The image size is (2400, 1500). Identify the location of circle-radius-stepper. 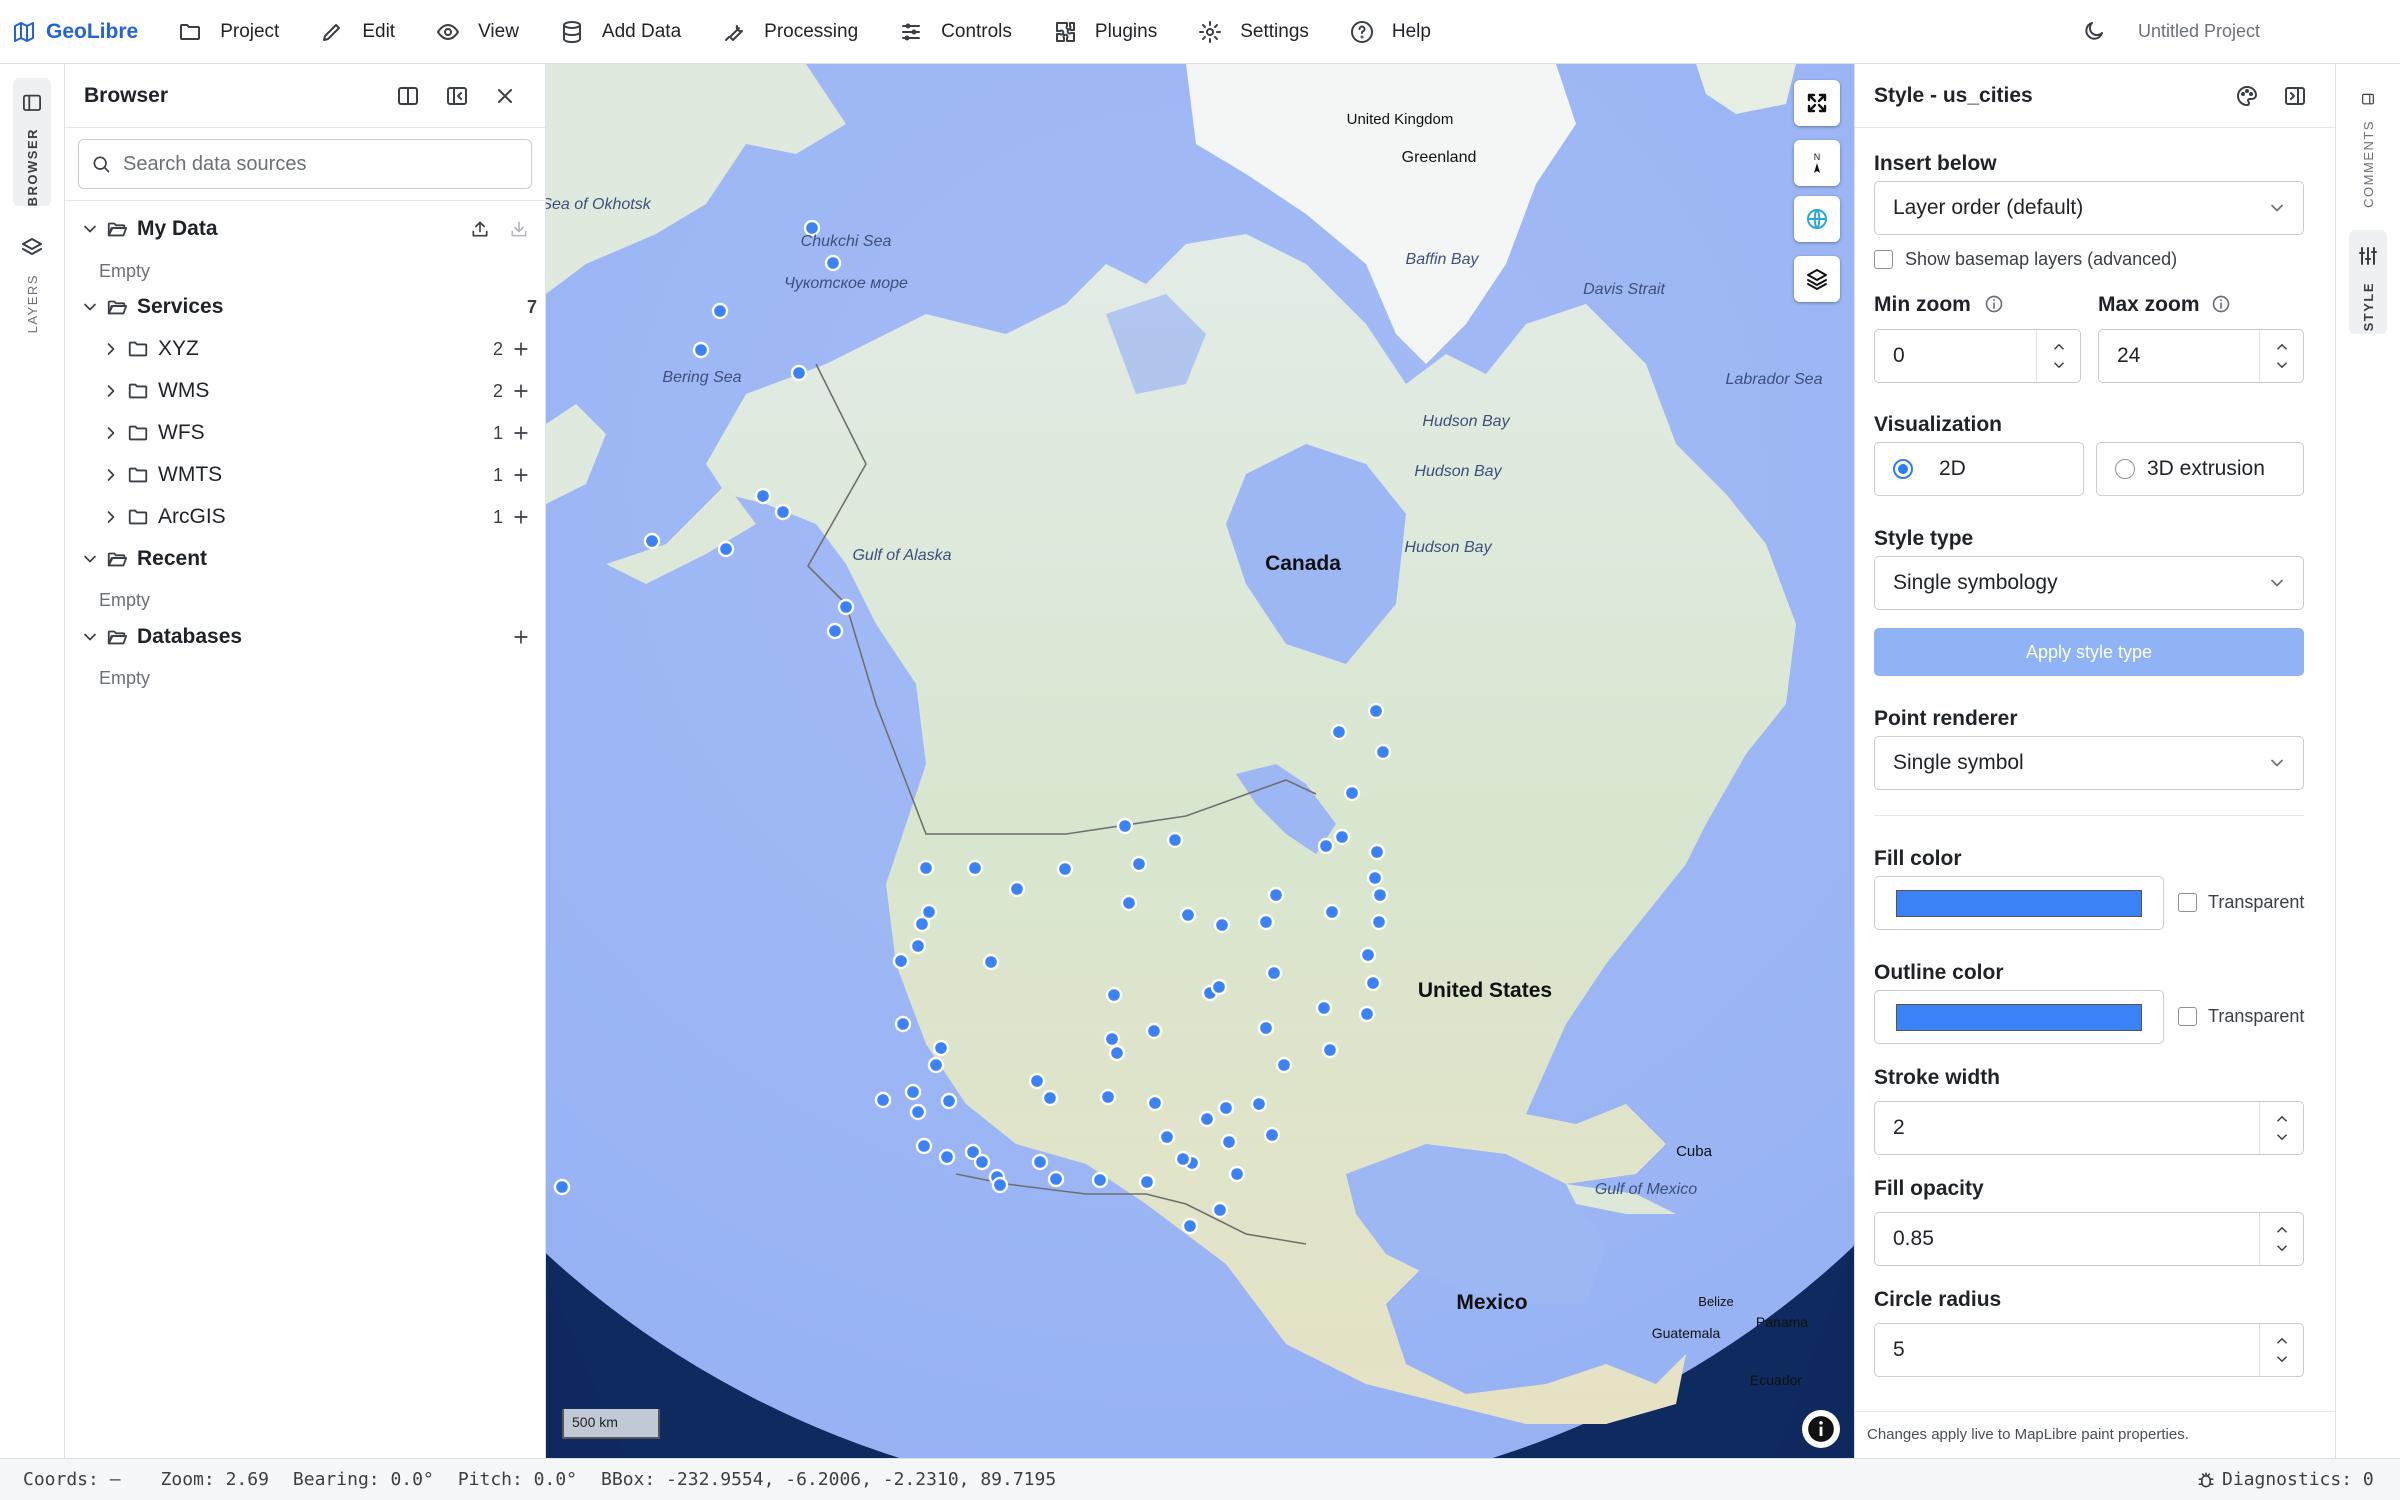
(2281, 1350).